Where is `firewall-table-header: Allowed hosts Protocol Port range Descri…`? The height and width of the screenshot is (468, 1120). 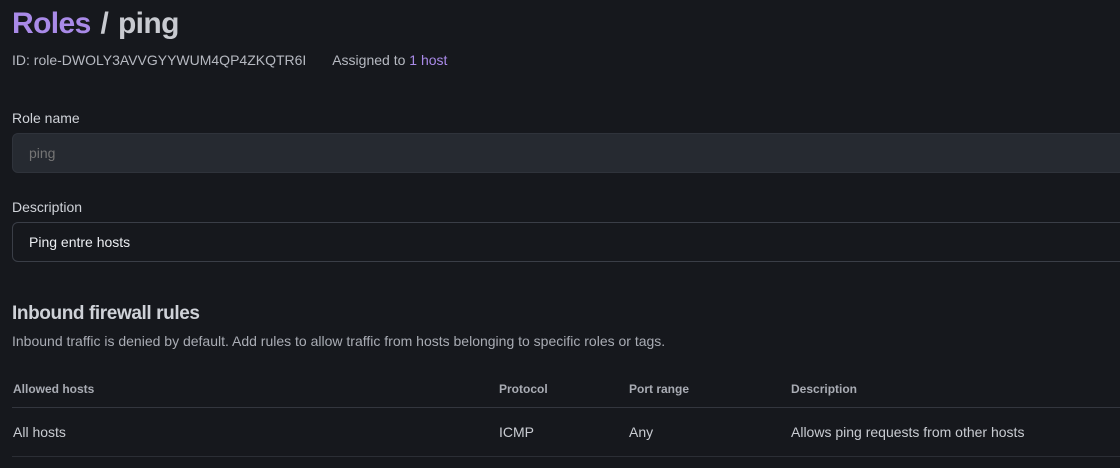
firewall-table-header: Allowed hosts Protocol Port range Descri… is located at coordinates (566, 393).